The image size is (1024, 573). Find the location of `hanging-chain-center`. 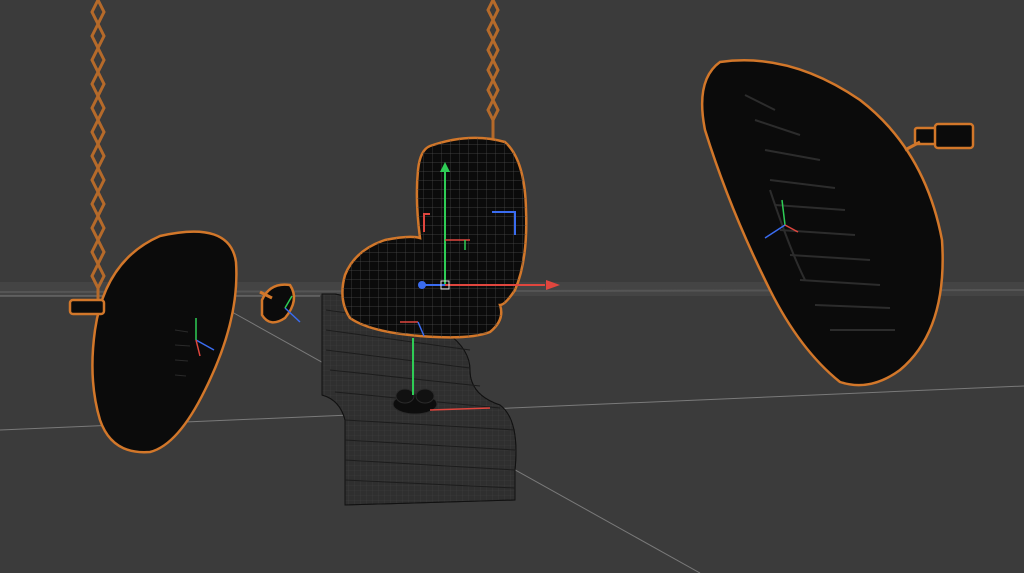

hanging-chain-center is located at coordinates (493, 70).